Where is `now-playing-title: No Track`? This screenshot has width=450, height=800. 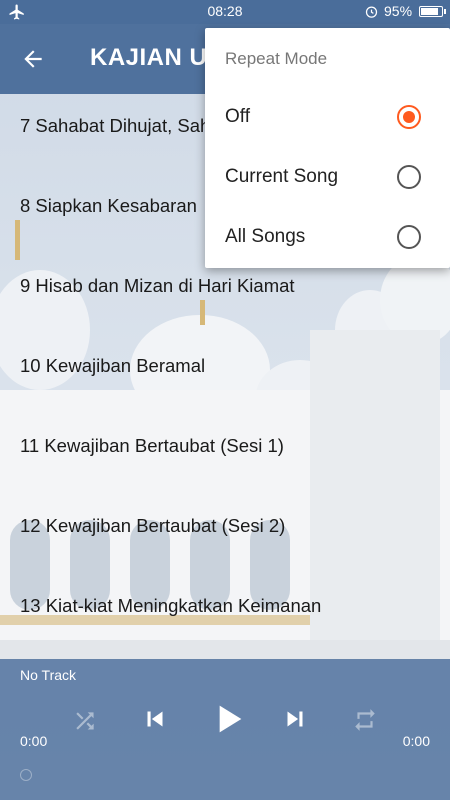 now-playing-title: No Track is located at coordinates (48, 675).